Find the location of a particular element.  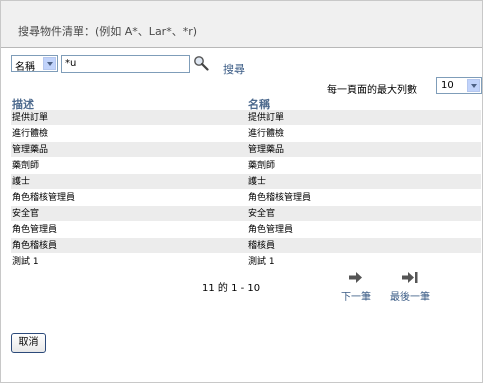

cell-name: 護士 is located at coordinates (257, 182).